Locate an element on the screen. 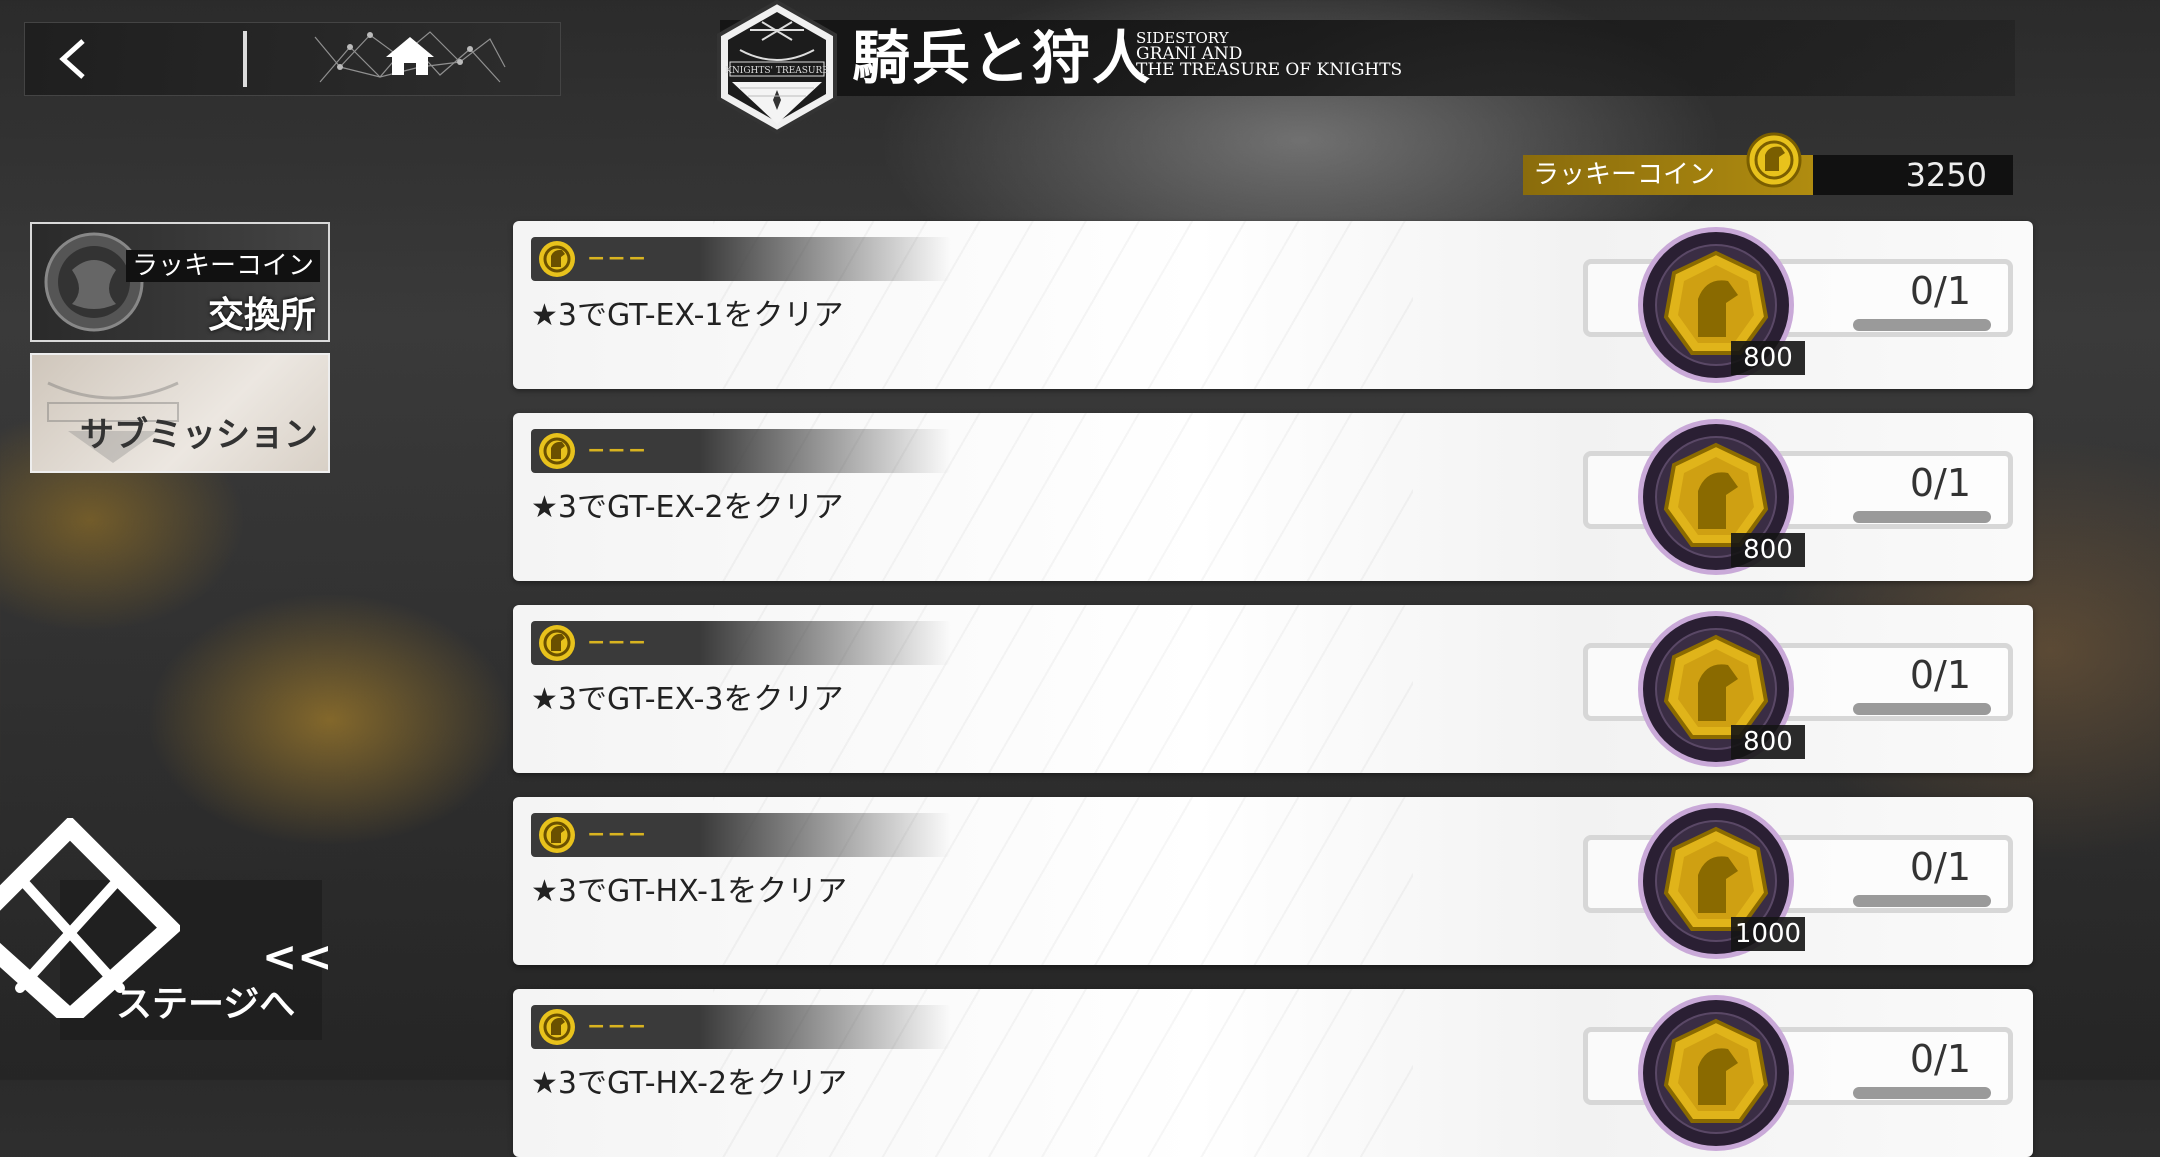  coin-exchange-label-1: ラッキーコイン is located at coordinates (222, 266).